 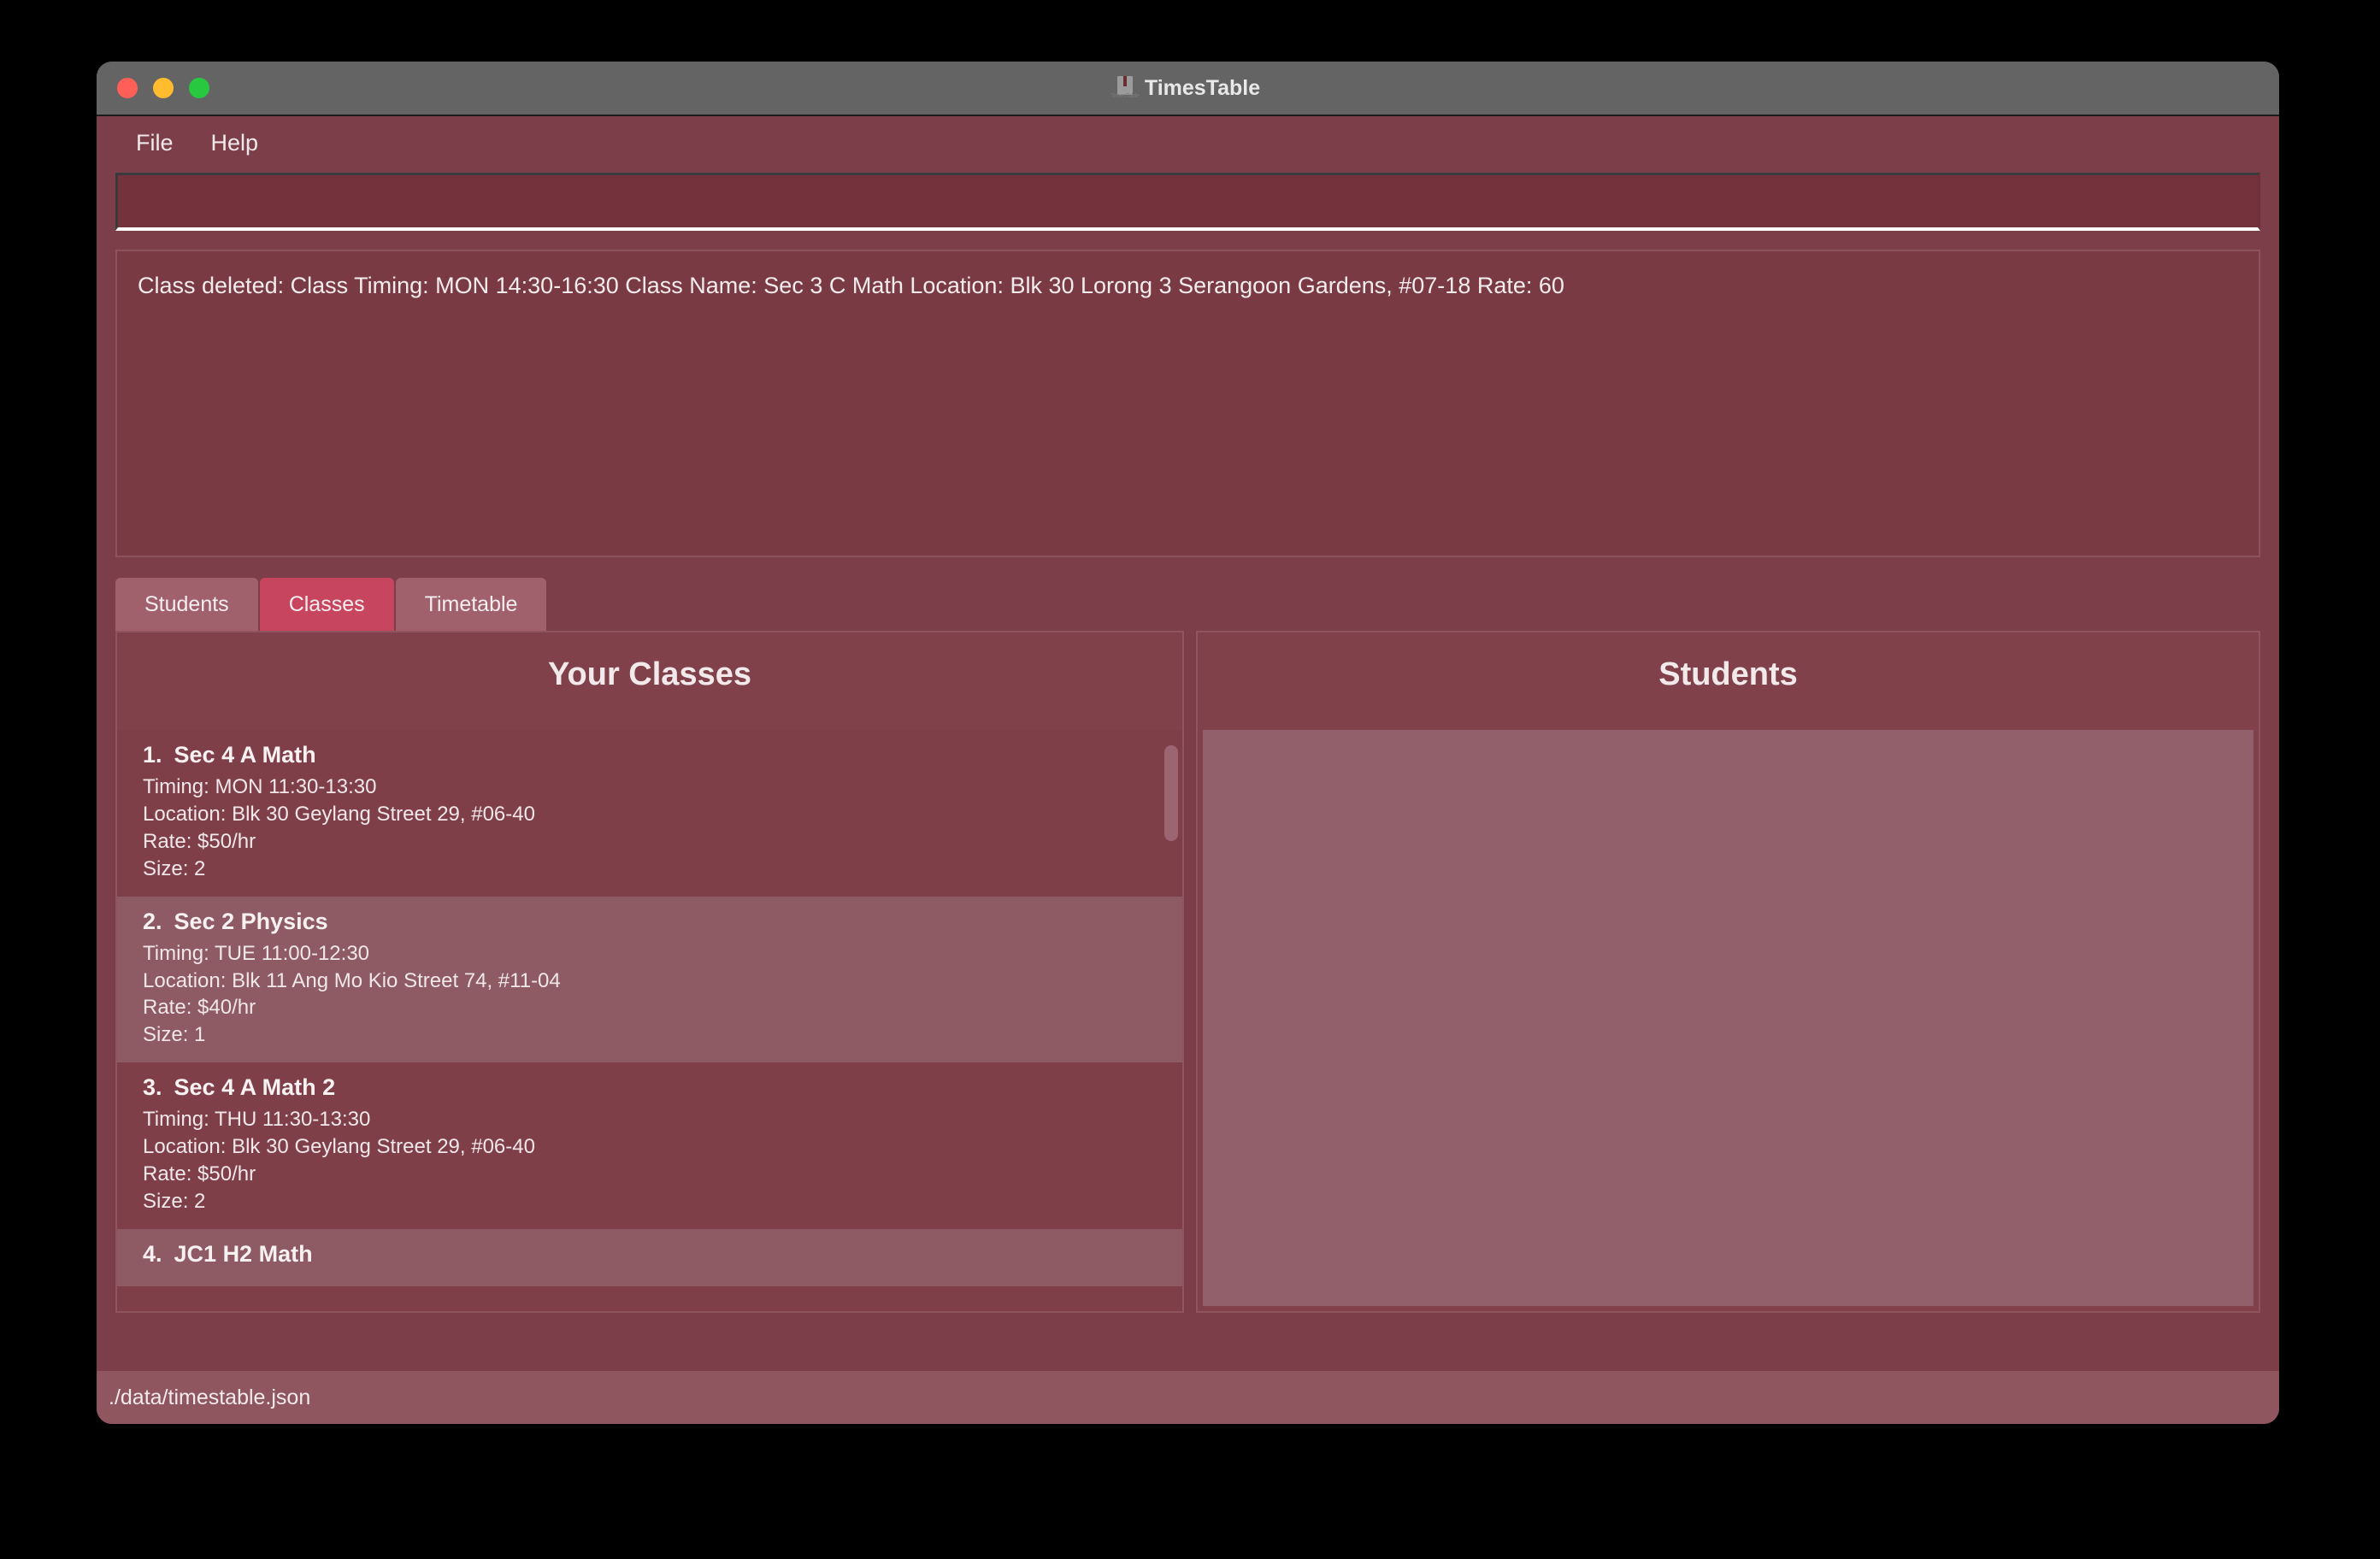 What do you see at coordinates (245, 755) in the screenshot?
I see `class-name: Sec 4 A Math` at bounding box center [245, 755].